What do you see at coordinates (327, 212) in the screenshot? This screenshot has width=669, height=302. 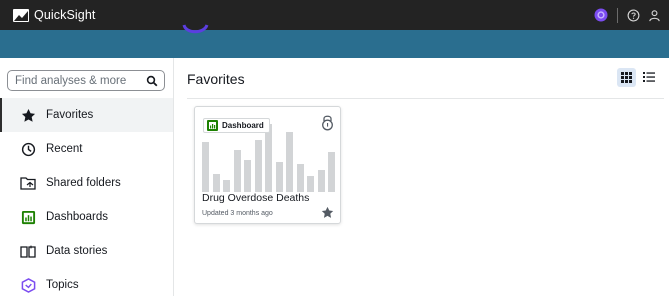 I see `favorite-star-icon` at bounding box center [327, 212].